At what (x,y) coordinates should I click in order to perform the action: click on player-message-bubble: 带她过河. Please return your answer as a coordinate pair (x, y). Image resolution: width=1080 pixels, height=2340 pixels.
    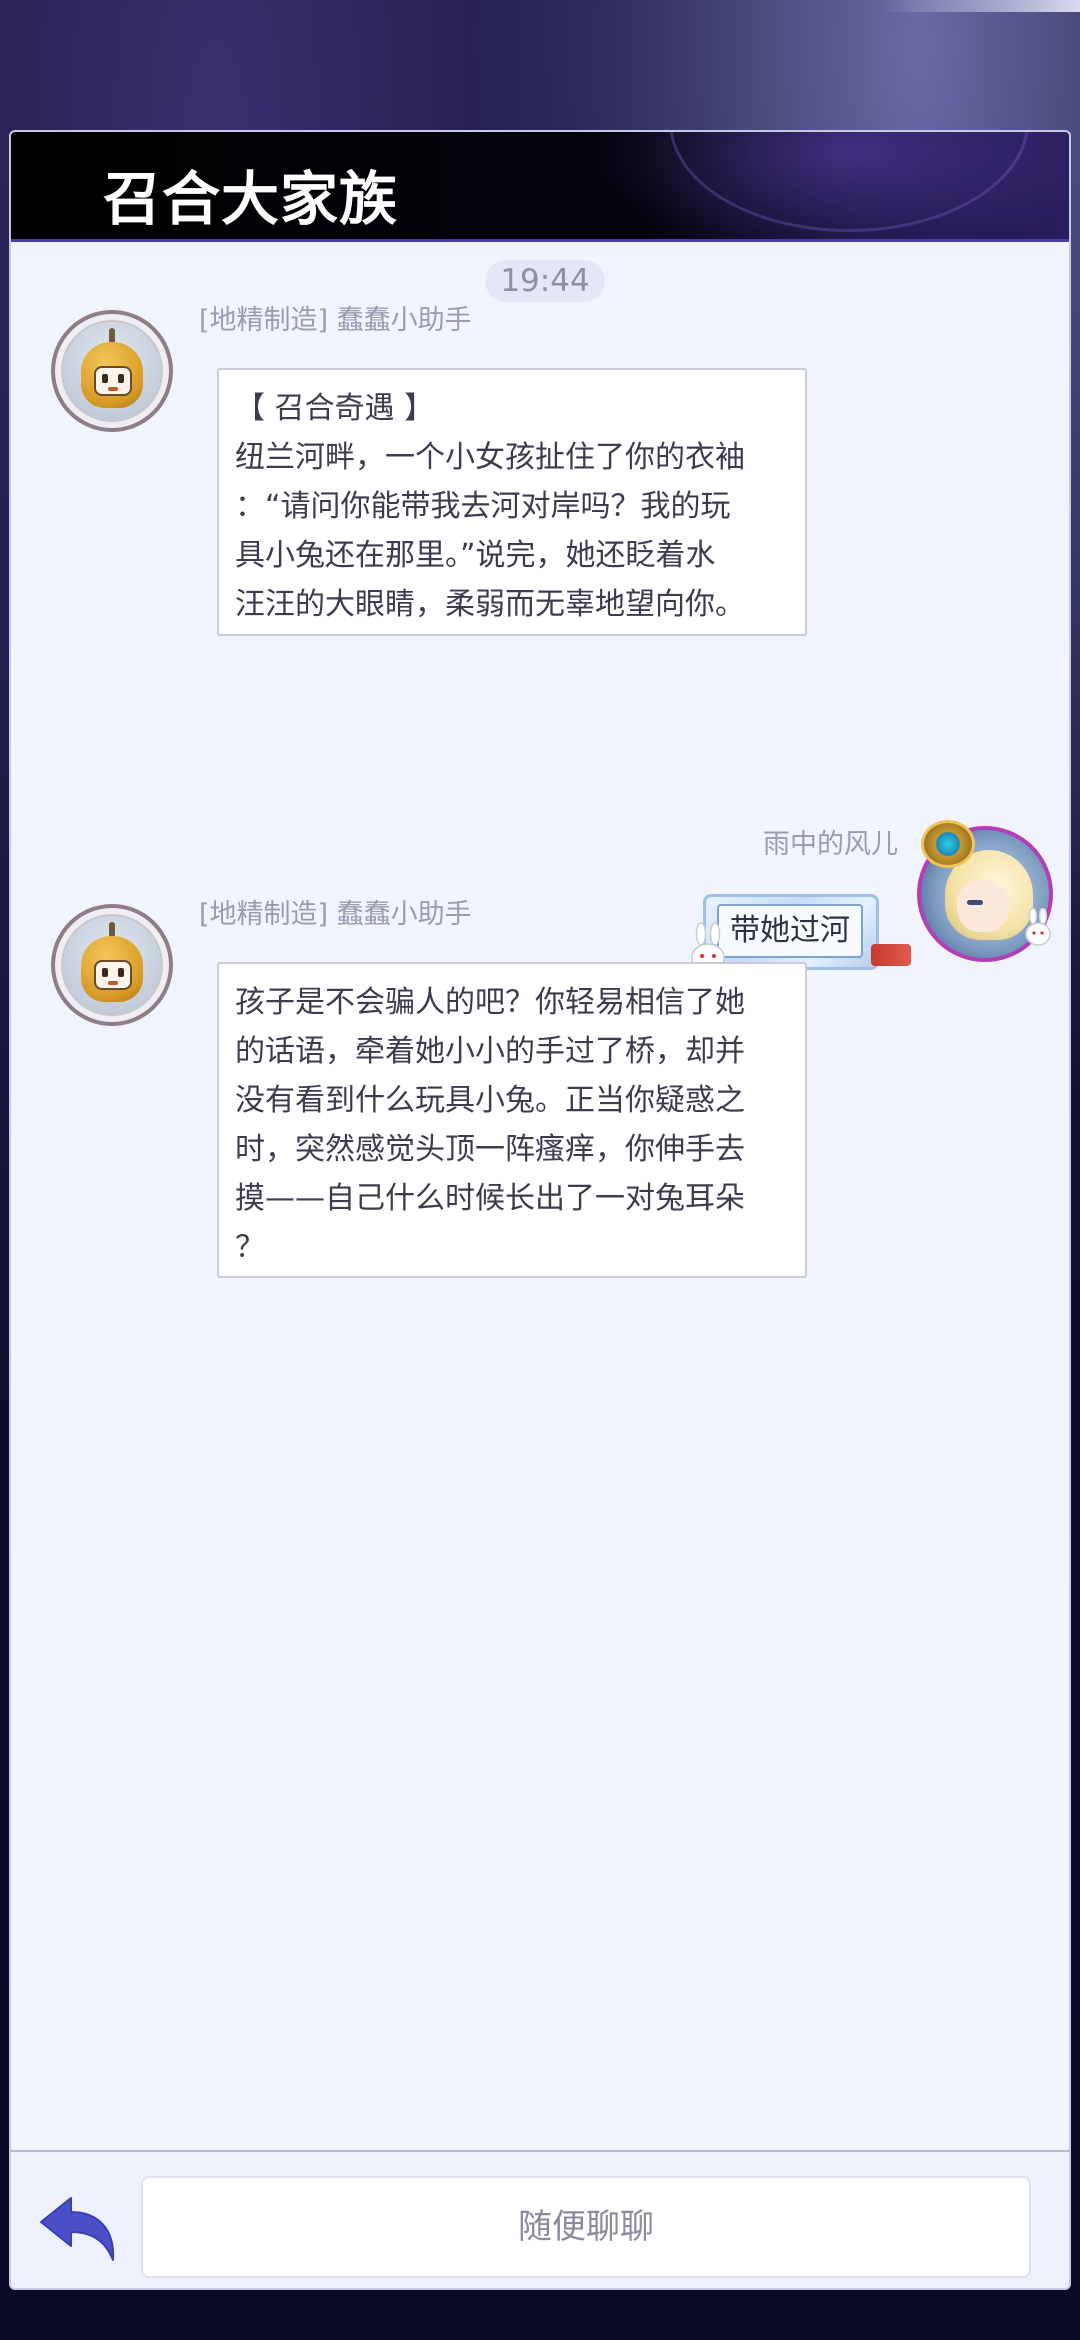
    Looking at the image, I should click on (801, 932).